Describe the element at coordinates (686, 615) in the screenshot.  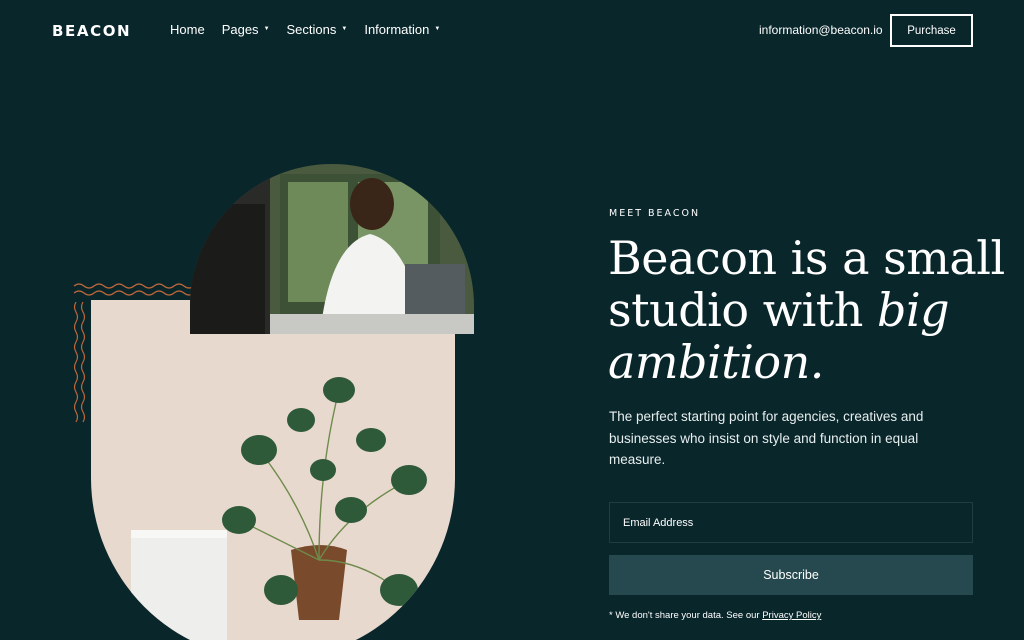
I see `privacy-note-text: * We don't share your data. See our` at that location.